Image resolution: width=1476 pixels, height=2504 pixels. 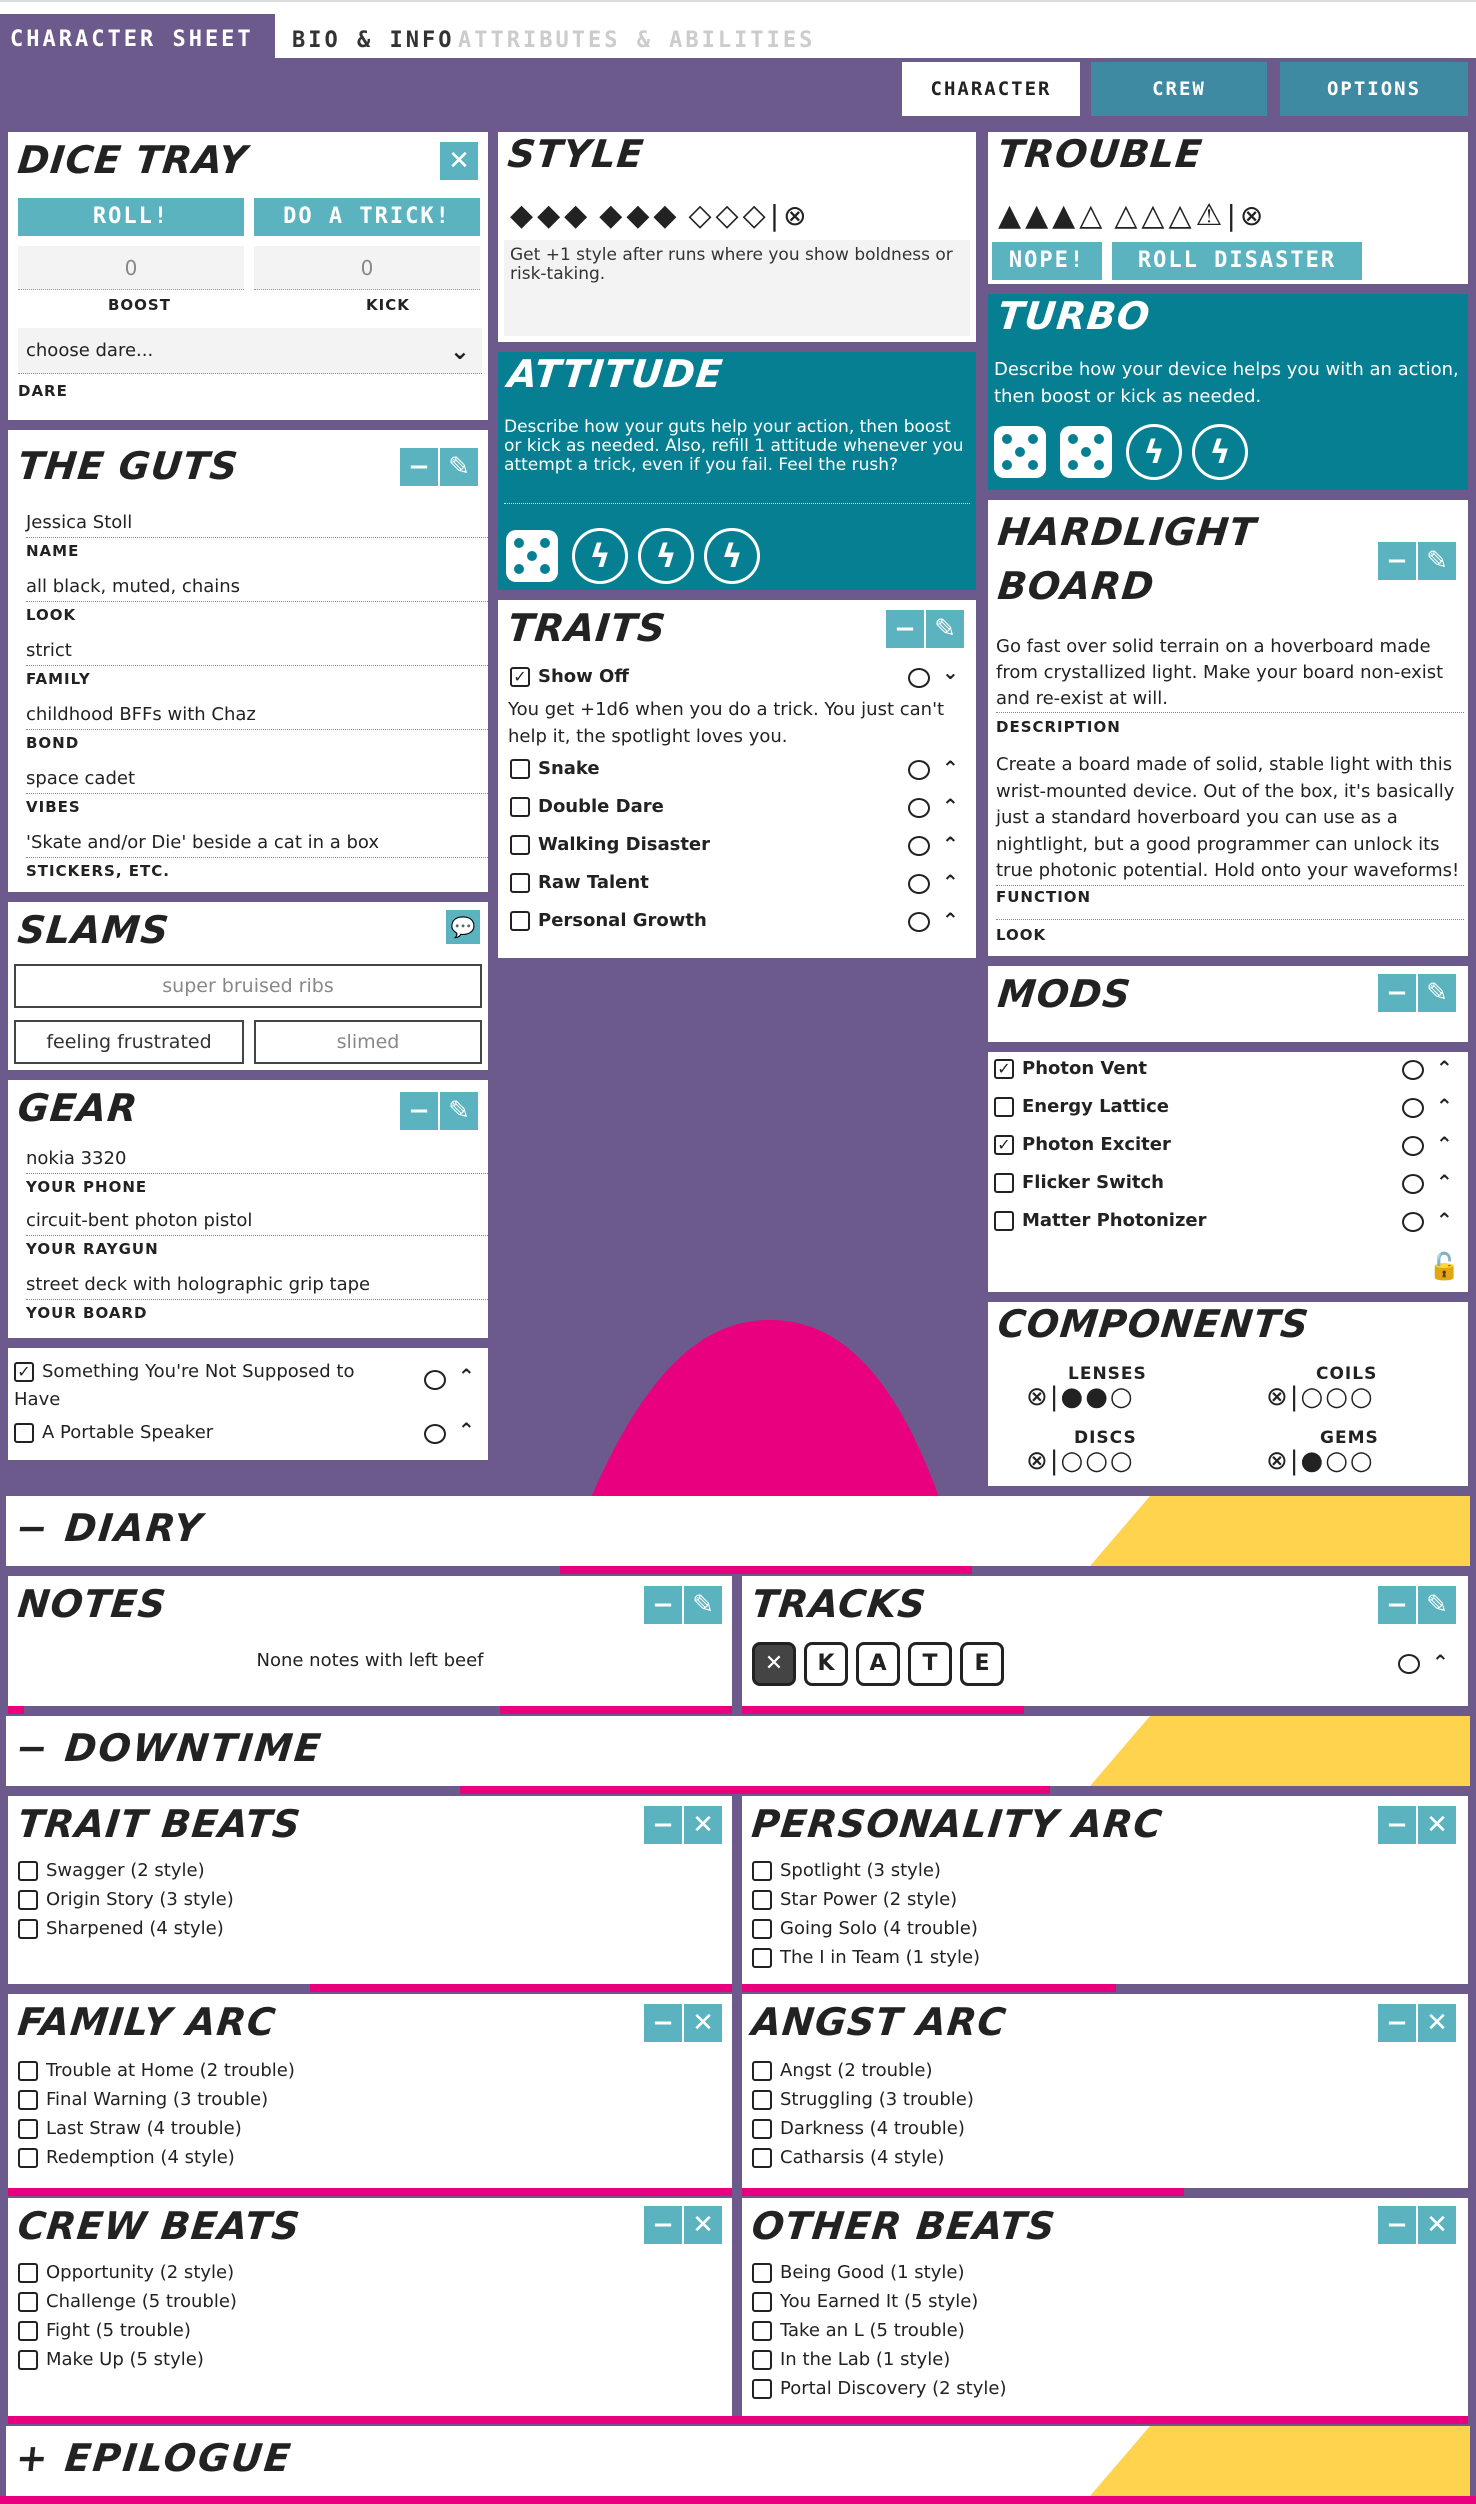 What do you see at coordinates (127, 2305) in the screenshot?
I see `beat-item: Challenge (5 trouble)` at bounding box center [127, 2305].